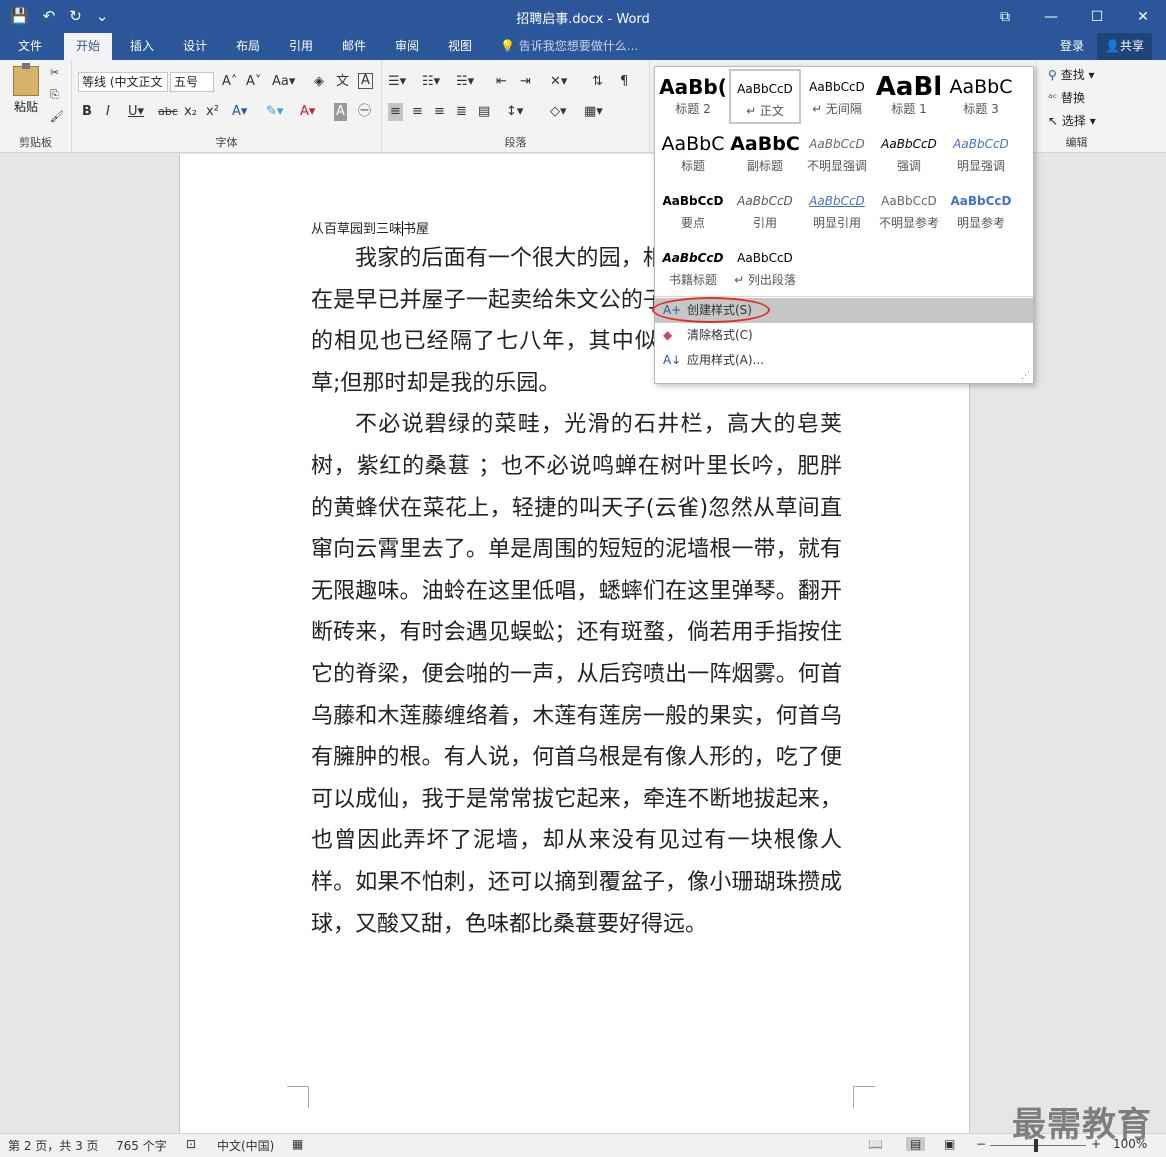 Image resolution: width=1166 pixels, height=1157 pixels. I want to click on grow-font-icon: A˄, so click(229, 82).